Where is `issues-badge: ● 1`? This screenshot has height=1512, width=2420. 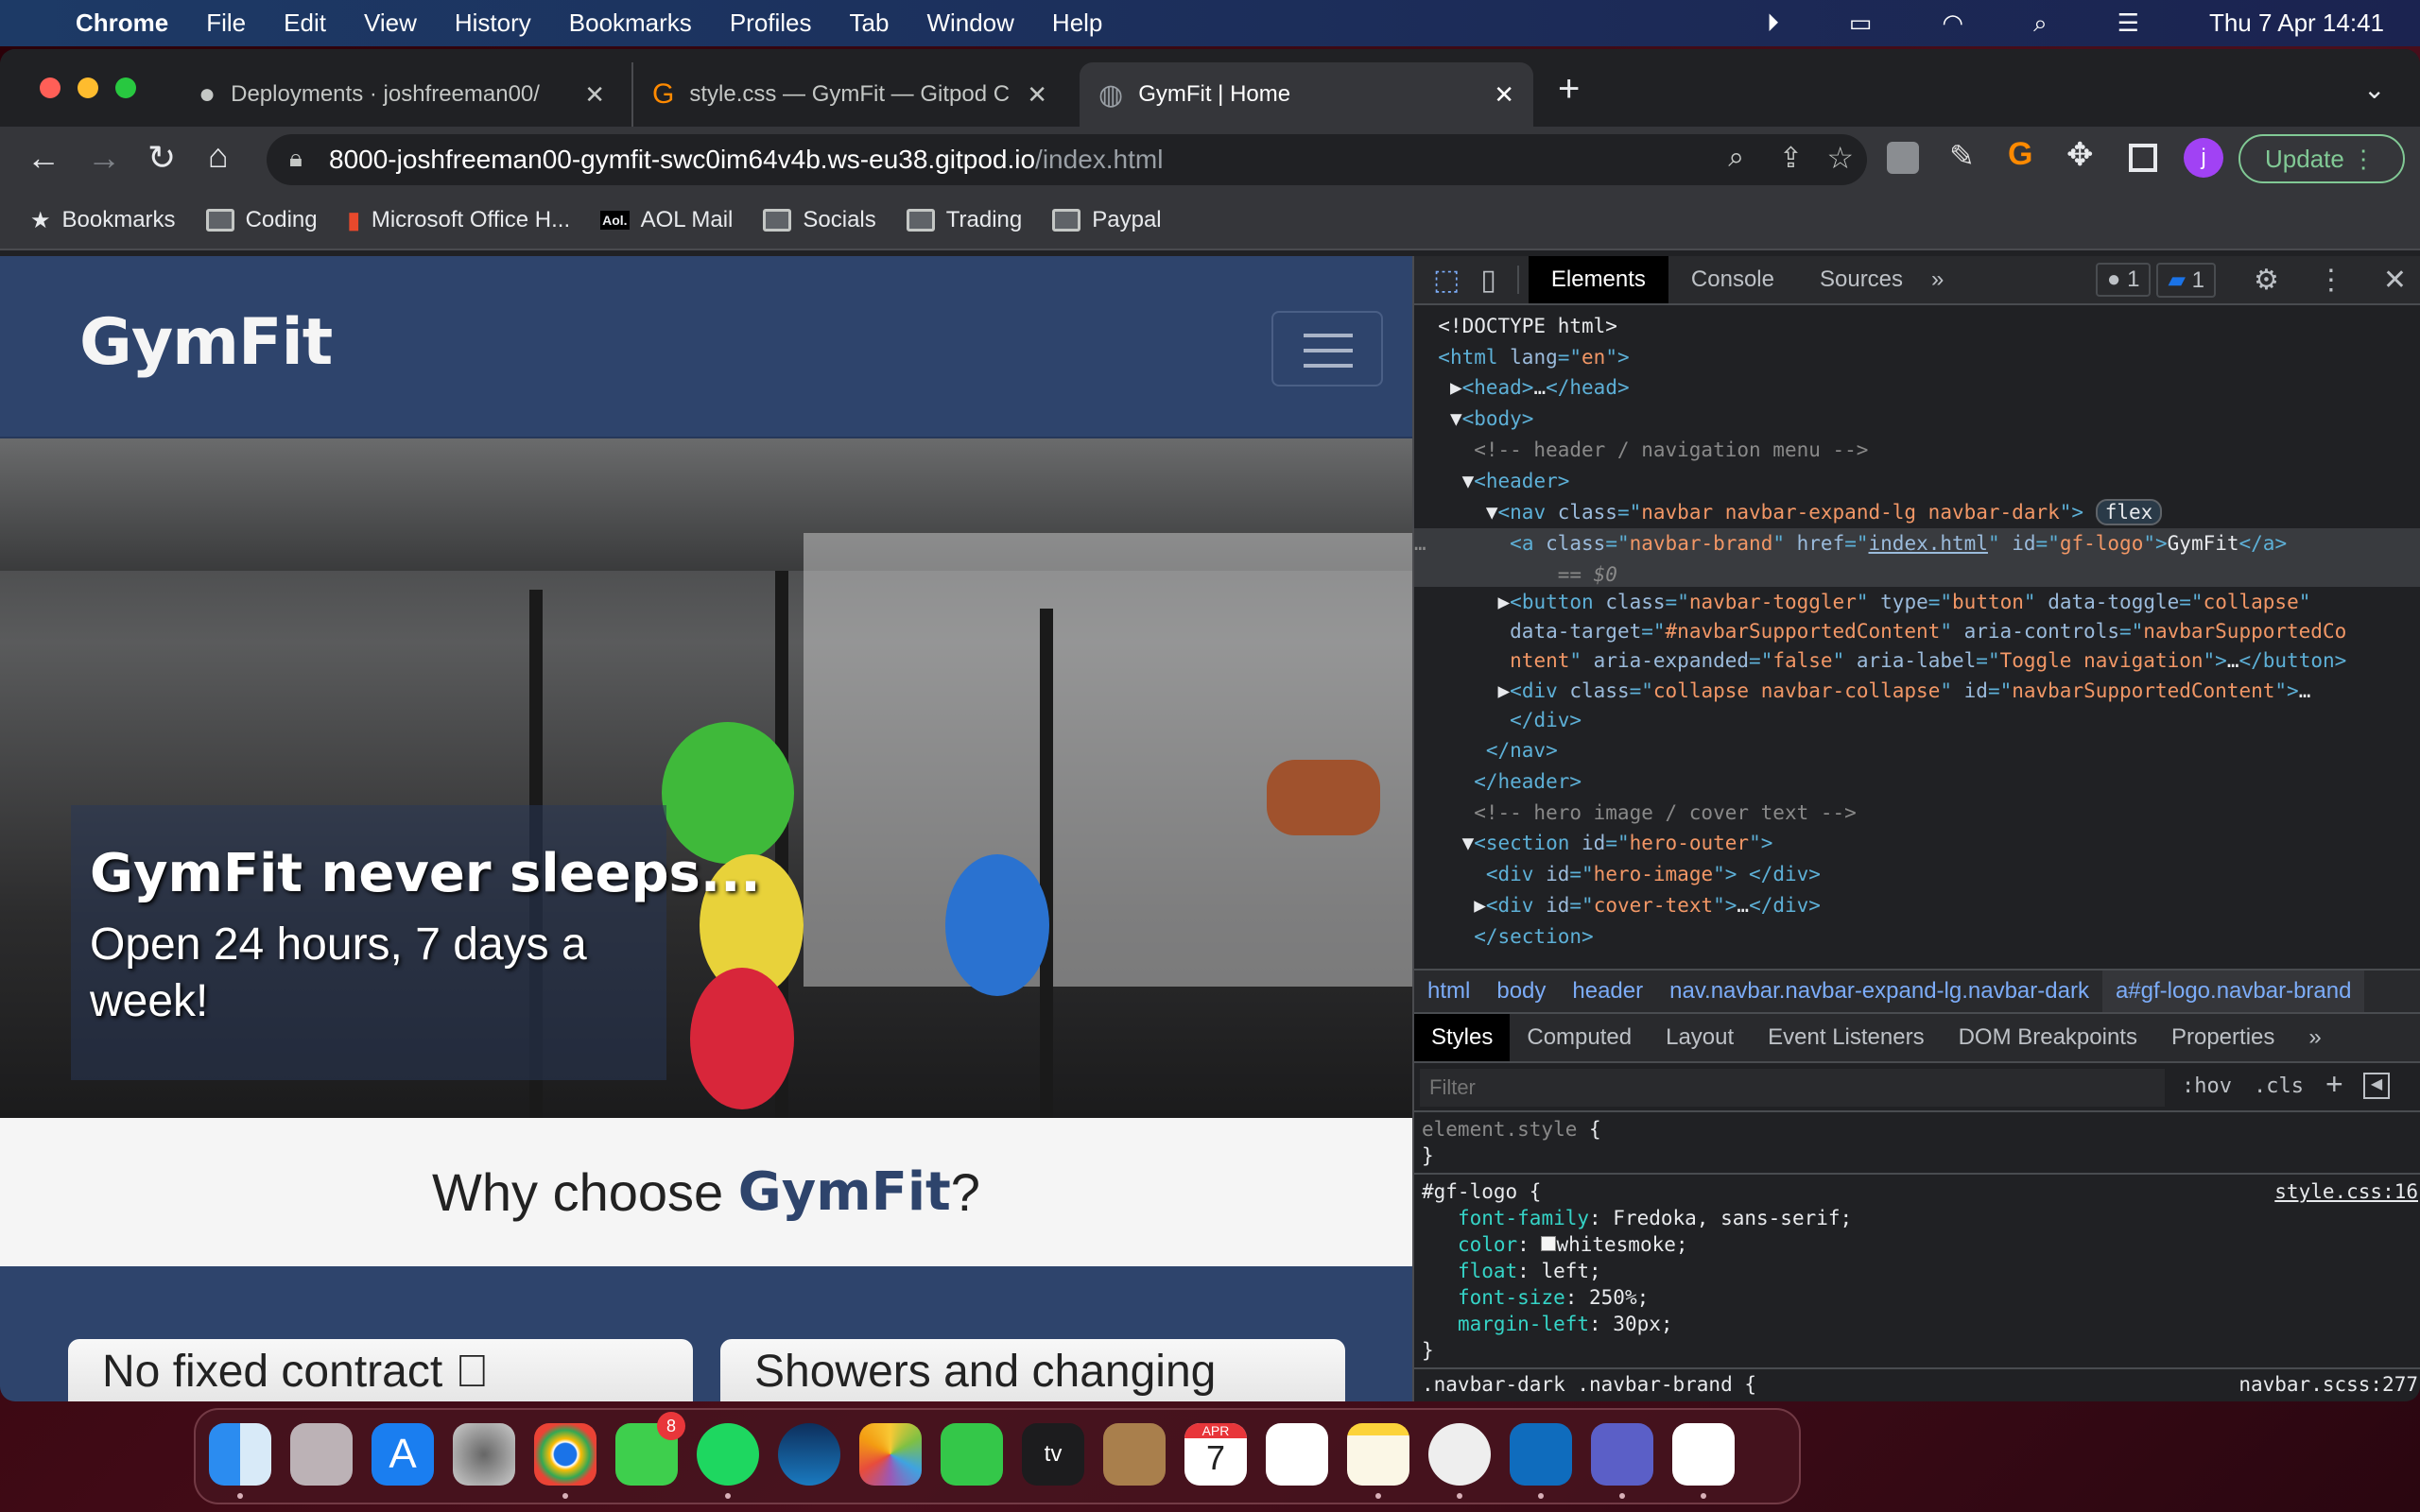 issues-badge: ● 1 is located at coordinates (2124, 280).